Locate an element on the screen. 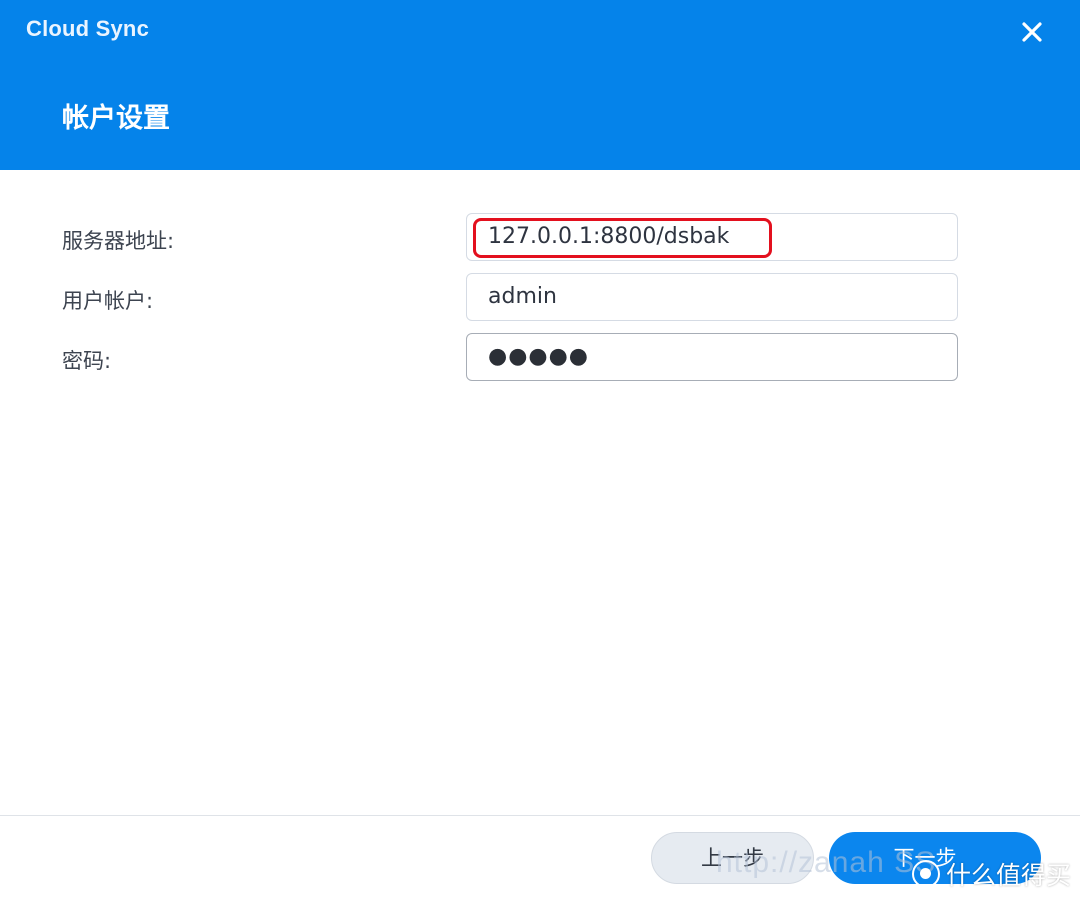 The width and height of the screenshot is (1080, 899). user-account-label: 用户帐户: is located at coordinates (108, 301).